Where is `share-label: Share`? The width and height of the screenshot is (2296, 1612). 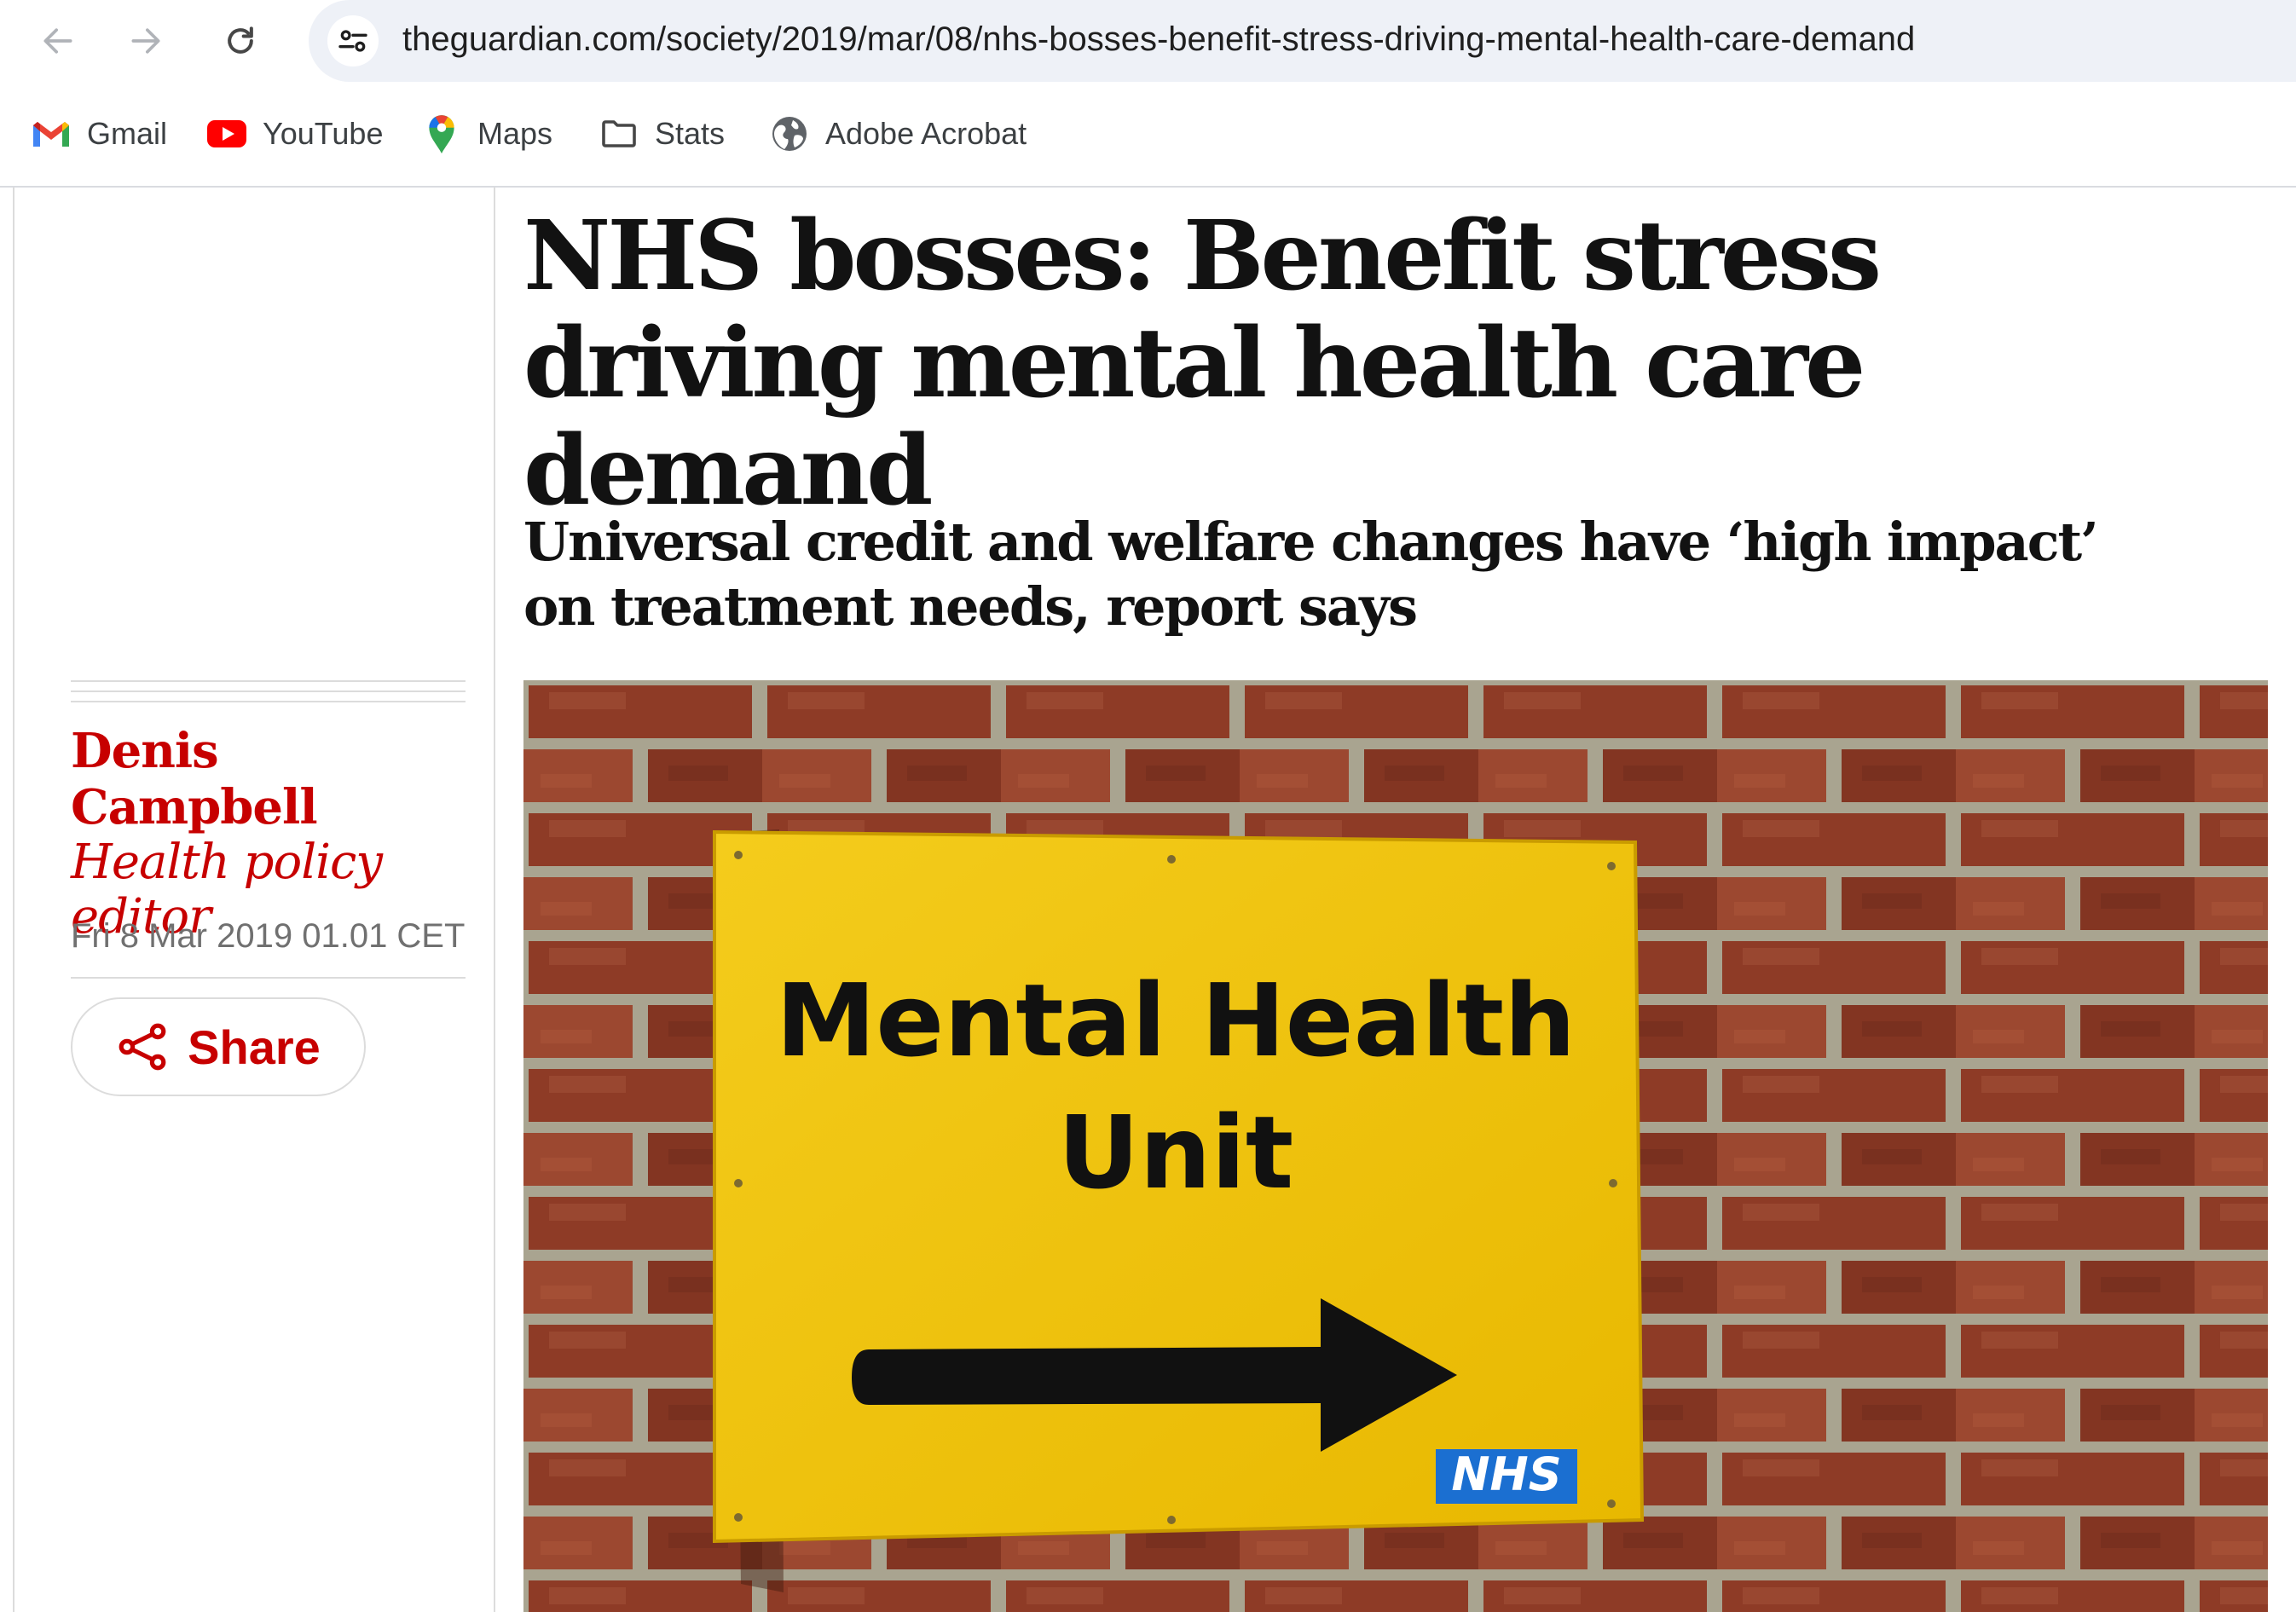
share-label: Share is located at coordinates (255, 1047).